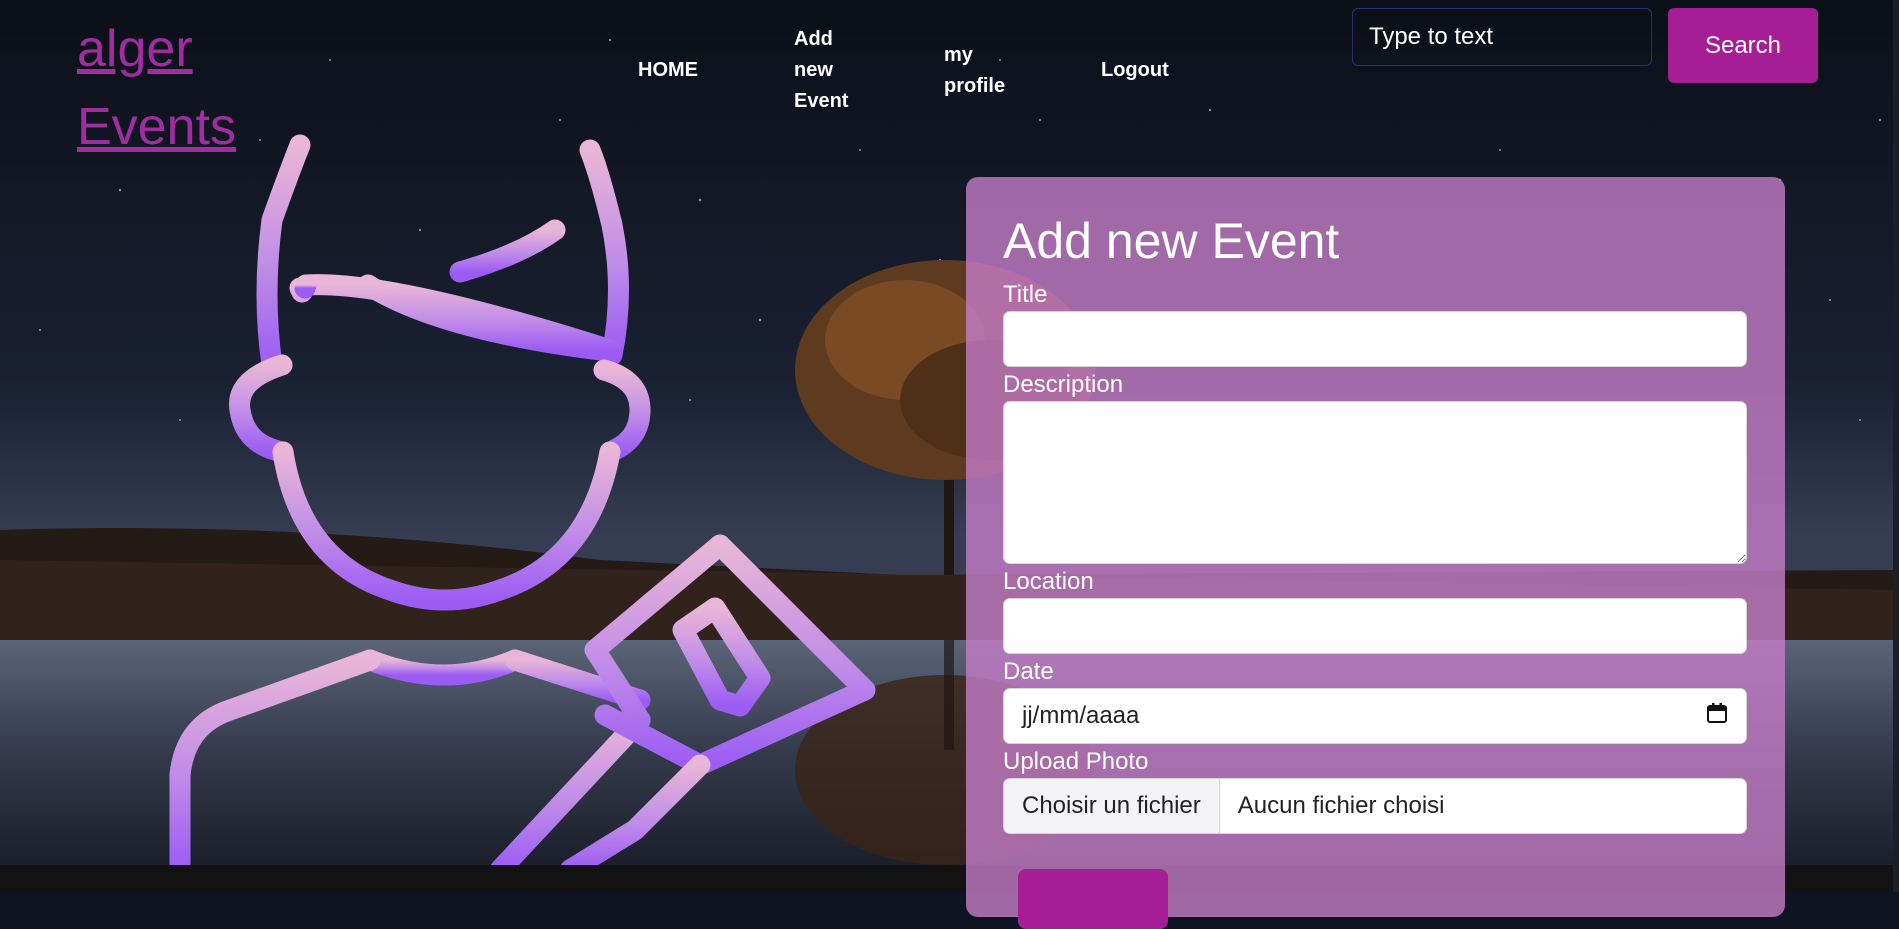 This screenshot has width=1899, height=929. I want to click on search-input, so click(1502, 37).